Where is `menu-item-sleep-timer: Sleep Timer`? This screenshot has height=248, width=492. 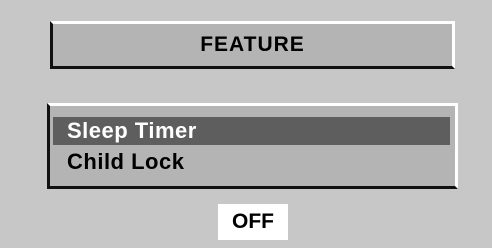
menu-item-sleep-timer: Sleep Timer is located at coordinates (251, 131).